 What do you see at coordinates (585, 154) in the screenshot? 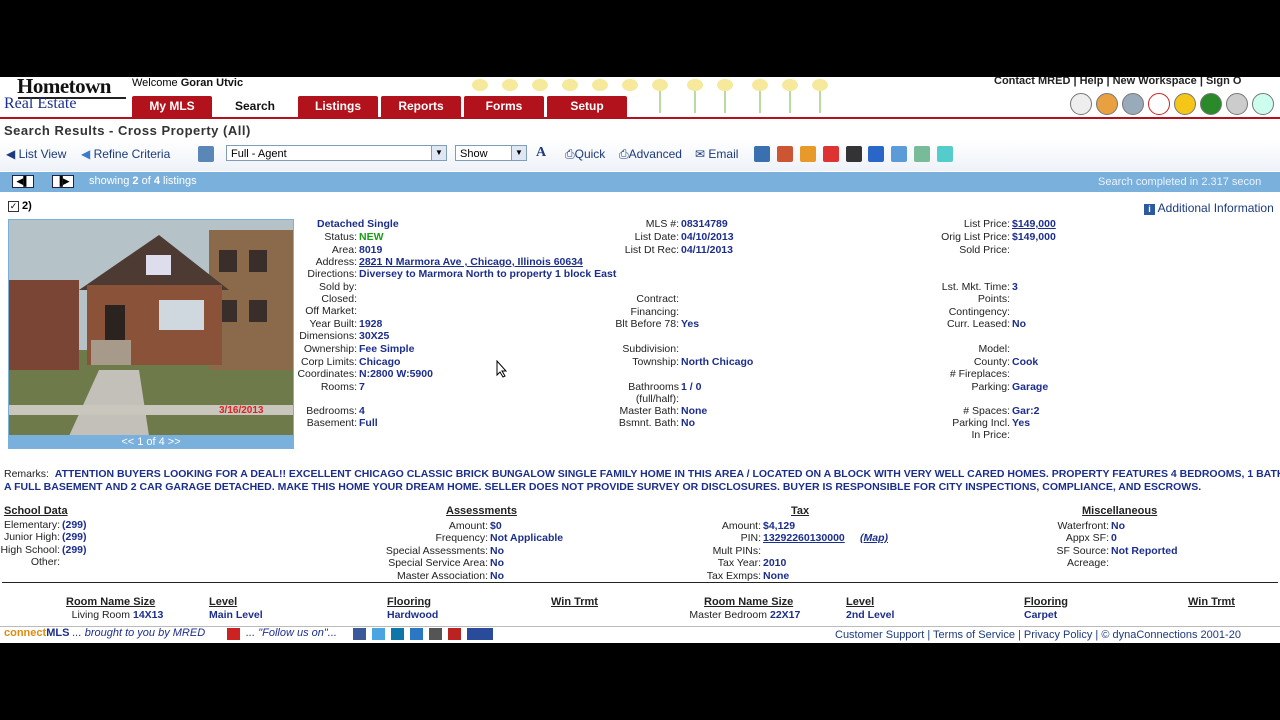
I see `quick-print-button: ⎙Quick` at bounding box center [585, 154].